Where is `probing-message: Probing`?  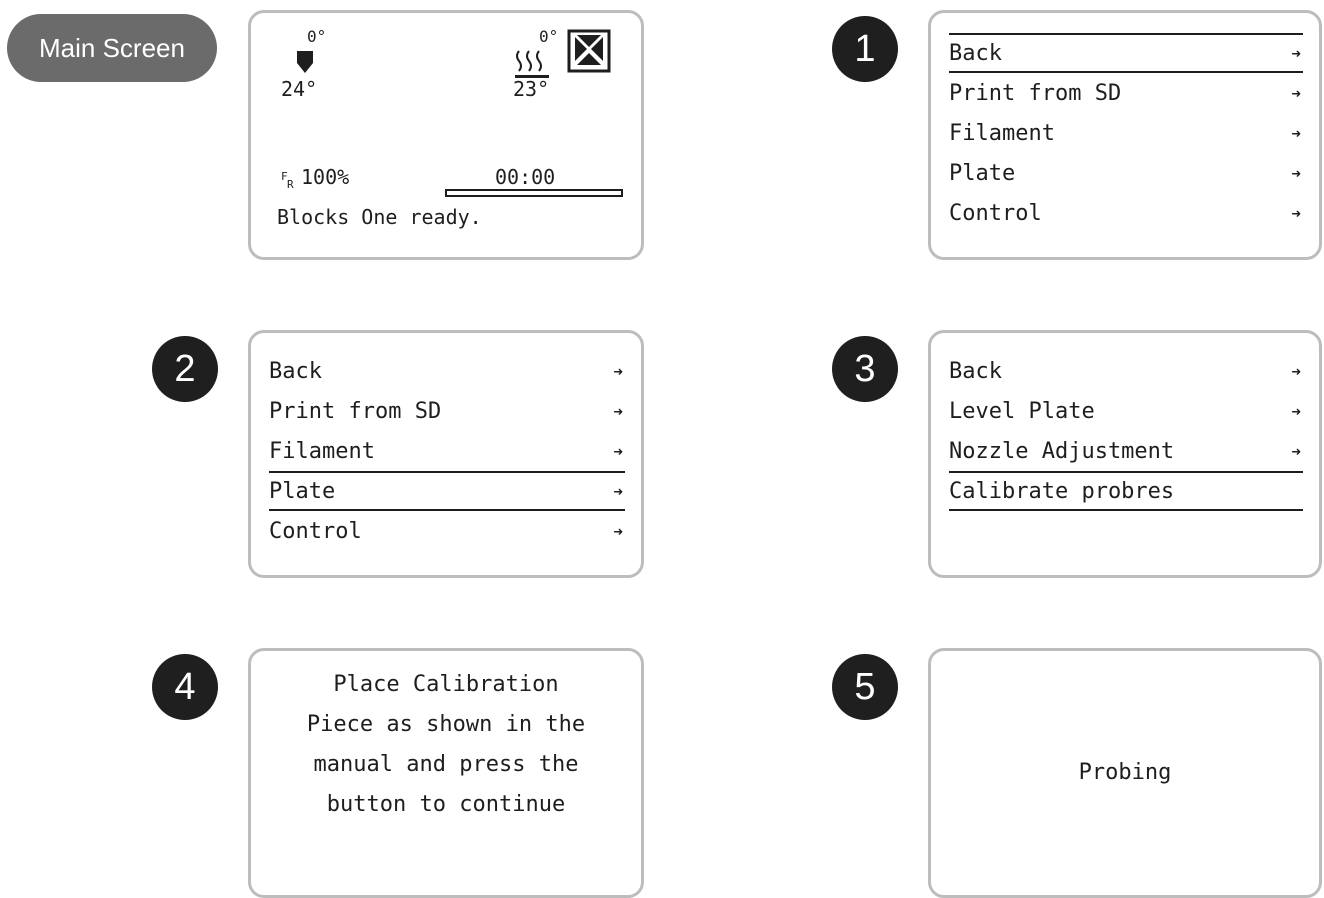
probing-message: Probing is located at coordinates (1125, 772).